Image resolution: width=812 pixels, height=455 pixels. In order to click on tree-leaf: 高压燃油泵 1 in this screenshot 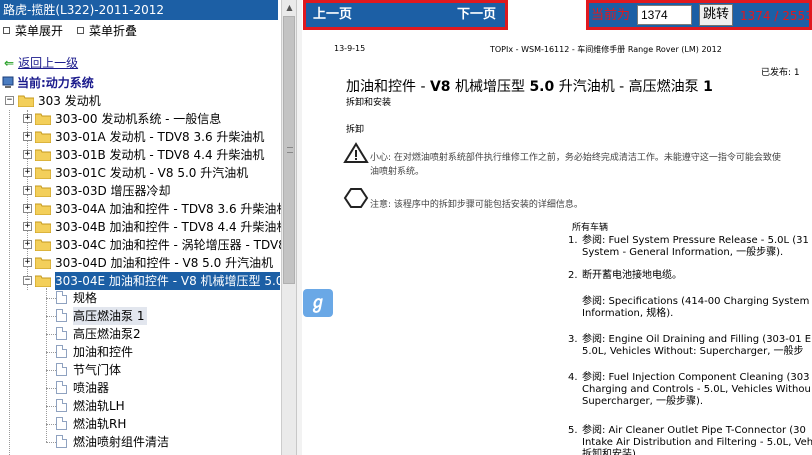, I will do `click(140, 316)`.